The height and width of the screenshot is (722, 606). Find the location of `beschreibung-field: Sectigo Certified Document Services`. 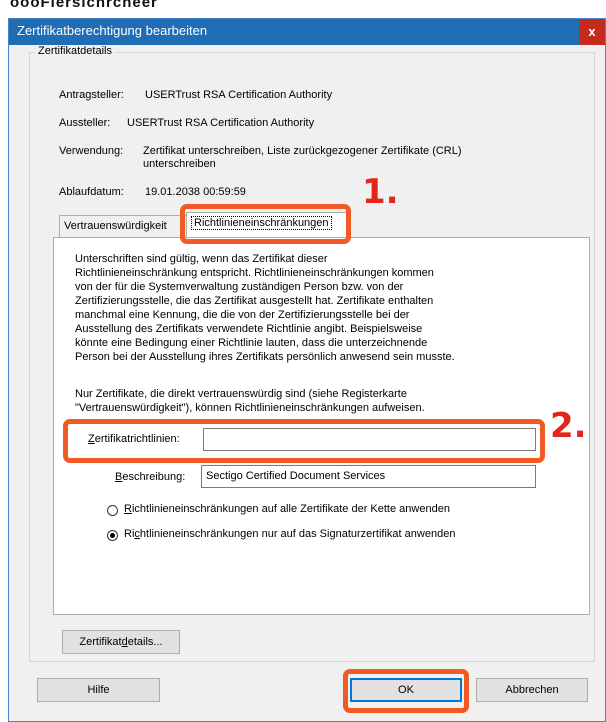

beschreibung-field: Sectigo Certified Document Services is located at coordinates (368, 476).